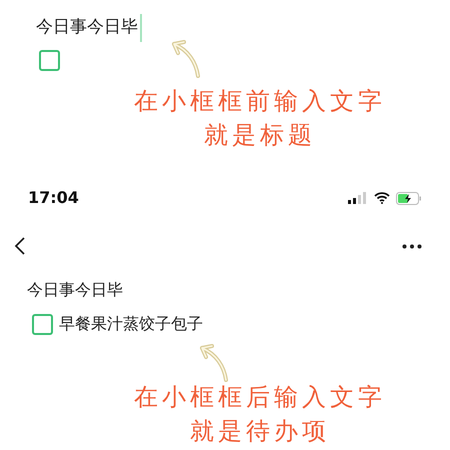 The height and width of the screenshot is (450, 450). I want to click on annotation-text: 就是标题, so click(260, 135).